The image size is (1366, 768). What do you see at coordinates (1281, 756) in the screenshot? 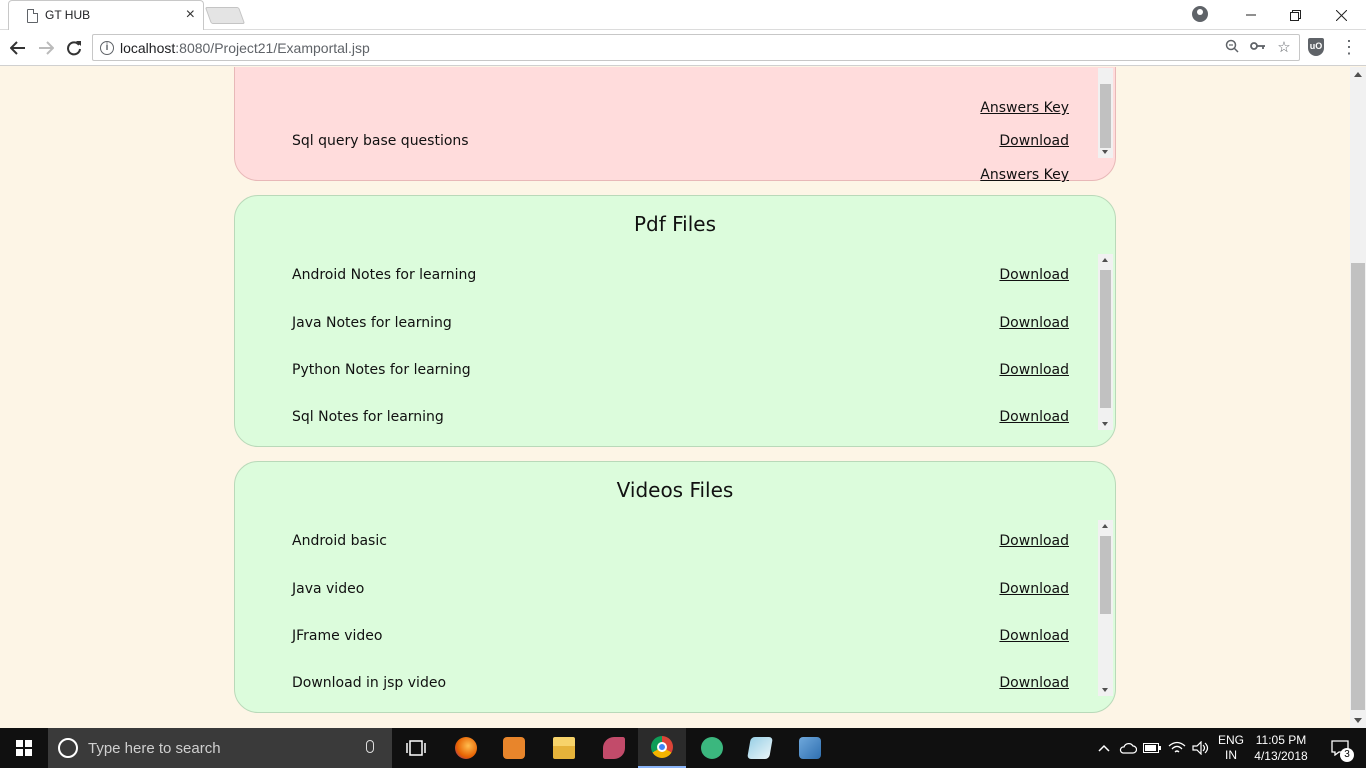
I see `clock-date: 4/13/2018` at bounding box center [1281, 756].